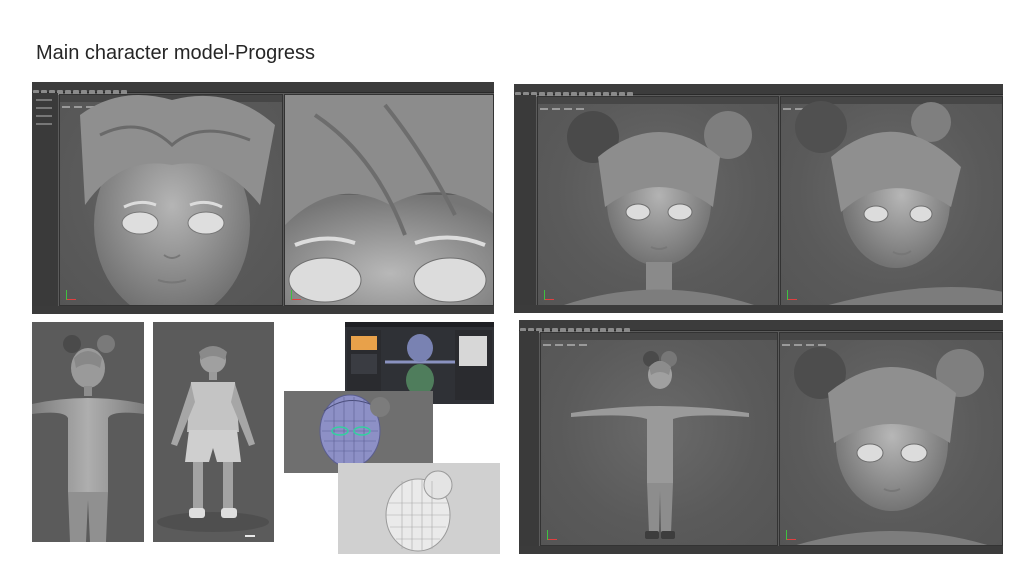 The height and width of the screenshot is (576, 1024). Describe the element at coordinates (891, 446) in the screenshot. I see `head-model-front-closeup` at that location.